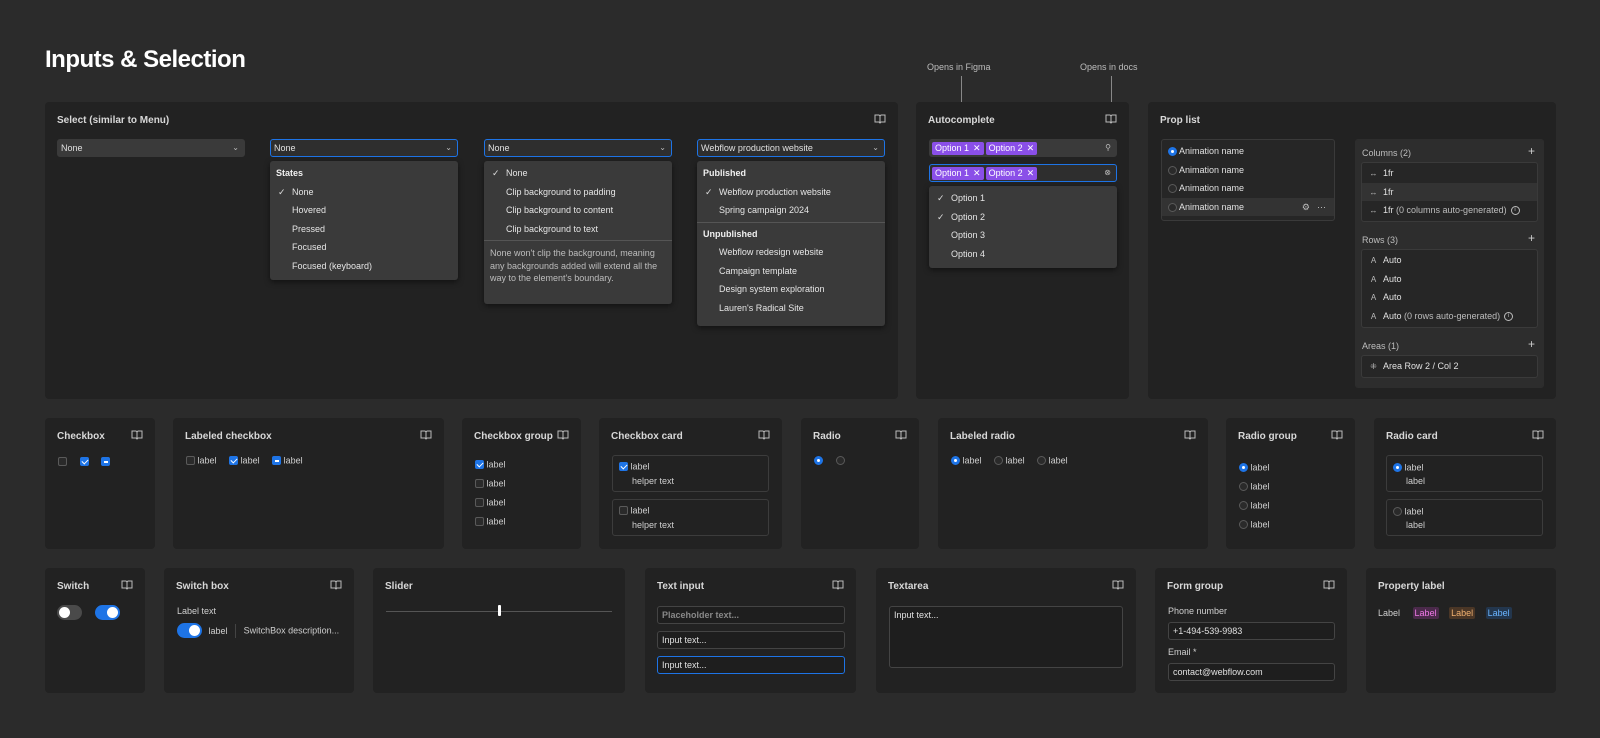  Describe the element at coordinates (840, 461) in the screenshot. I see `radio-unselected` at that location.